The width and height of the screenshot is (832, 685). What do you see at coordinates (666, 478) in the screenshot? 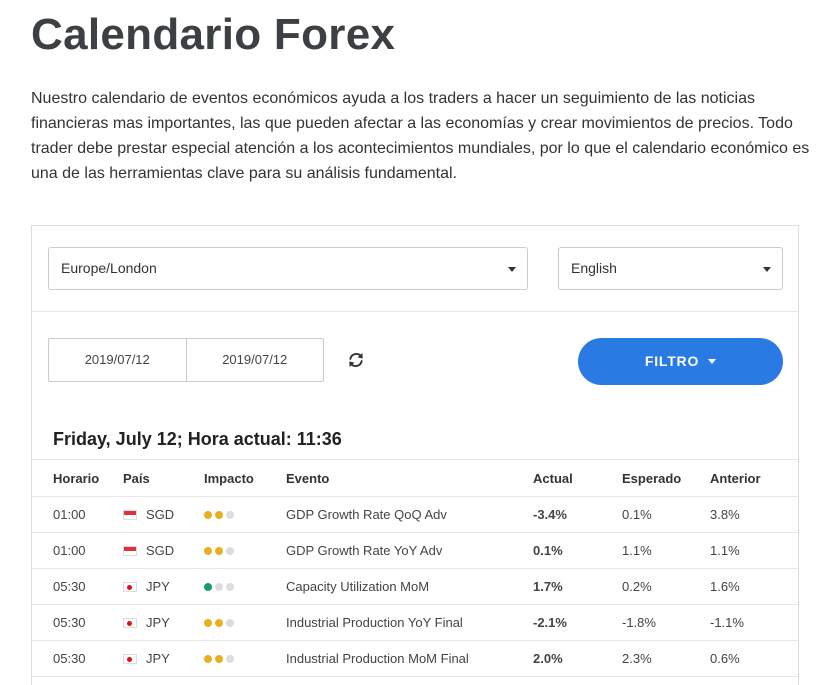
I see `column-header-expected: Esperado` at bounding box center [666, 478].